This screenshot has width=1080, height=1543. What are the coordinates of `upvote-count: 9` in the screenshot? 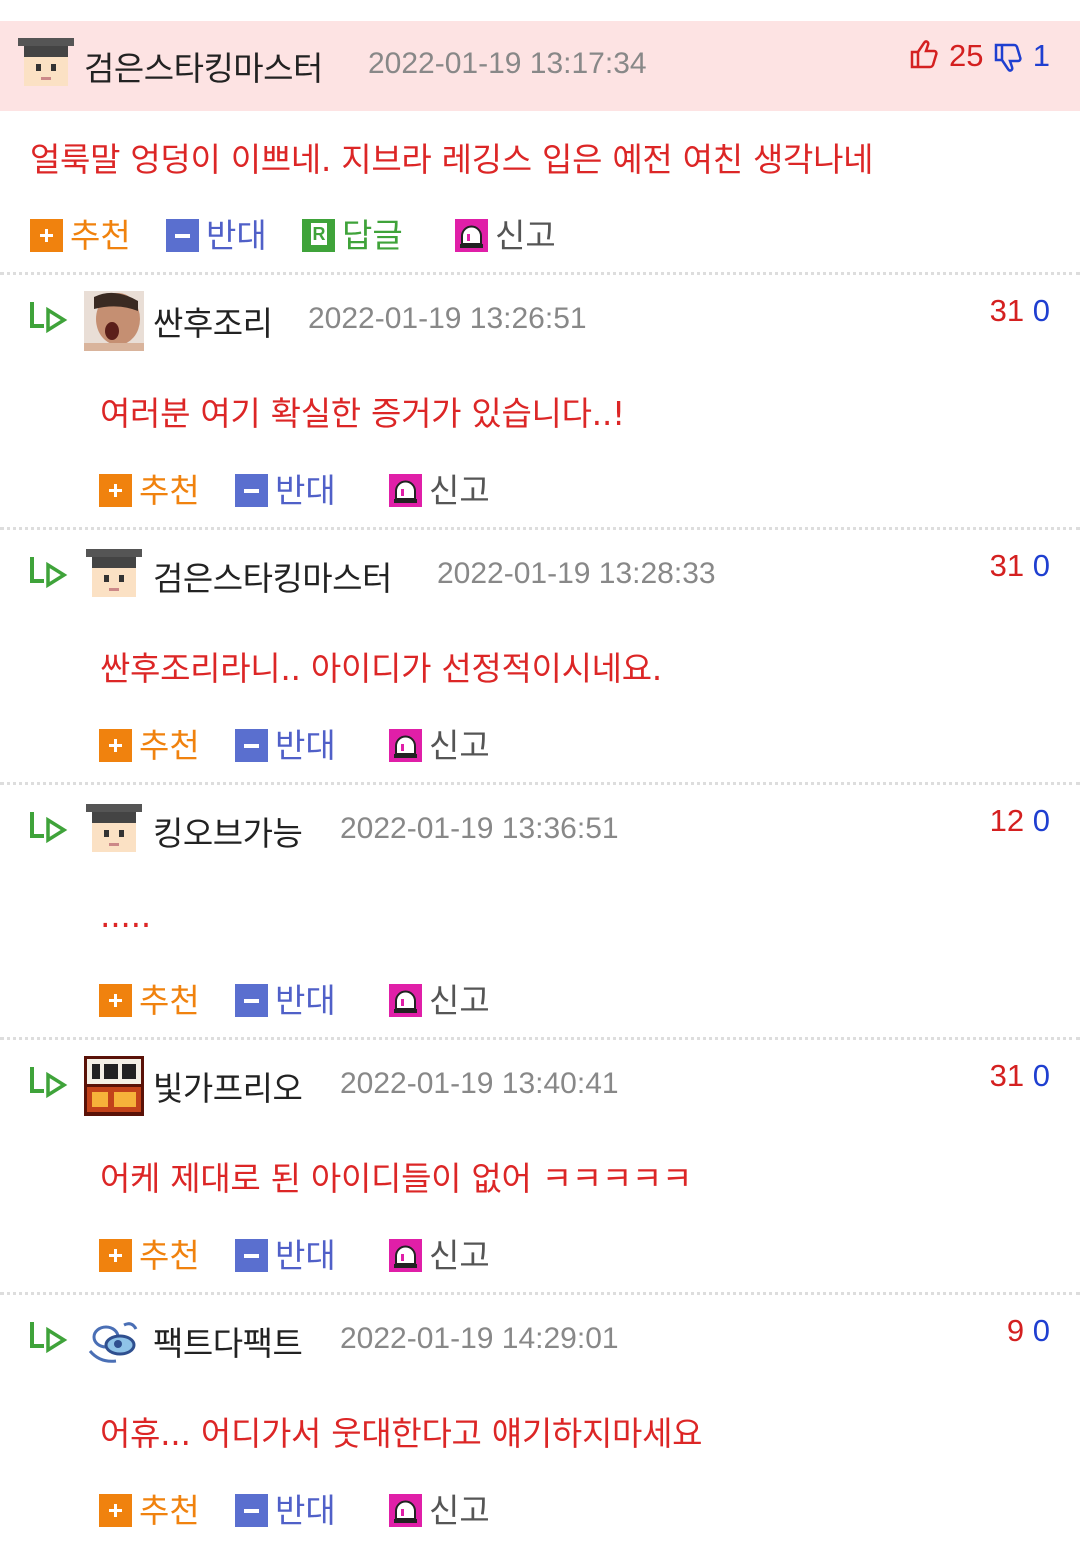 It's located at (1015, 1330).